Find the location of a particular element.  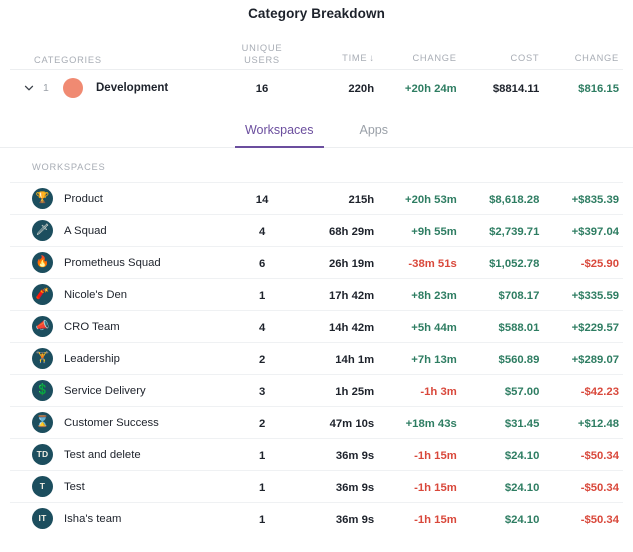

workspace-row: 🗡 A Squad 4 68h 29m +9h 55m $2,739.71 +$397.04 is located at coordinates (316, 230).